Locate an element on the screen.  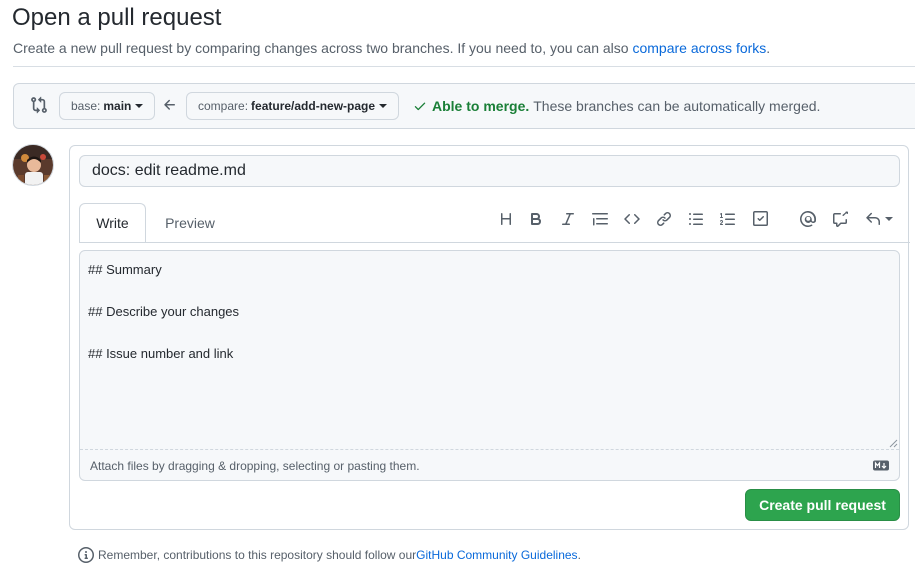
reference-icon is located at coordinates (840, 219).